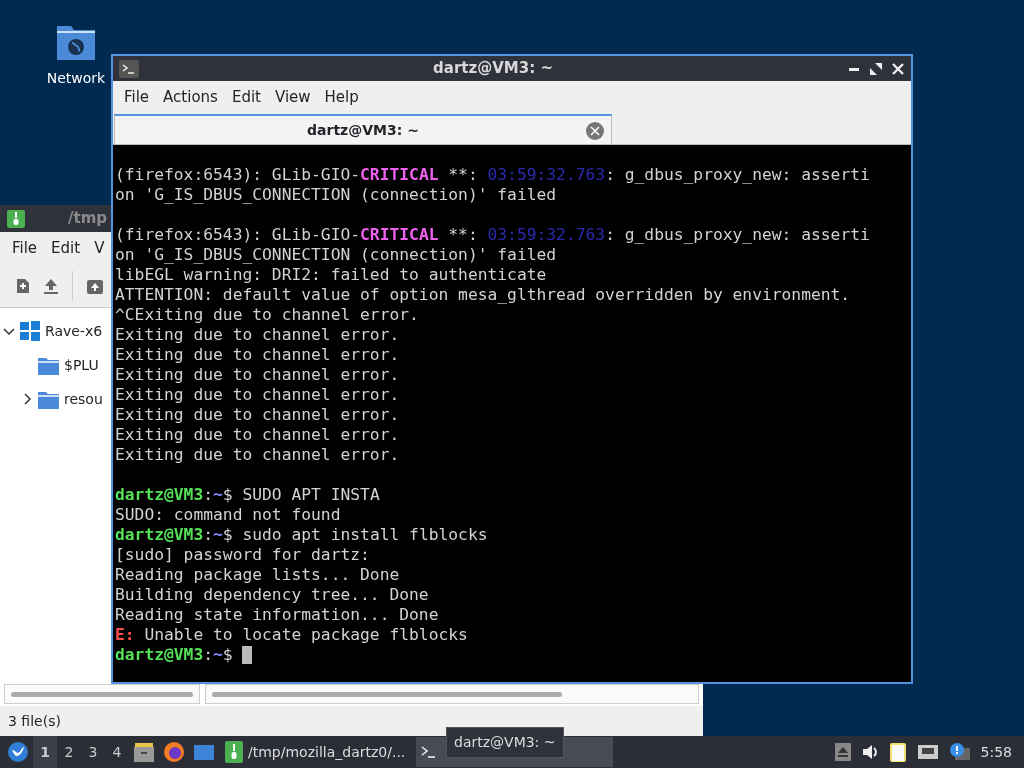  Describe the element at coordinates (242, 555) in the screenshot. I see `terminal-line: [sudo] password for dartz:` at that location.